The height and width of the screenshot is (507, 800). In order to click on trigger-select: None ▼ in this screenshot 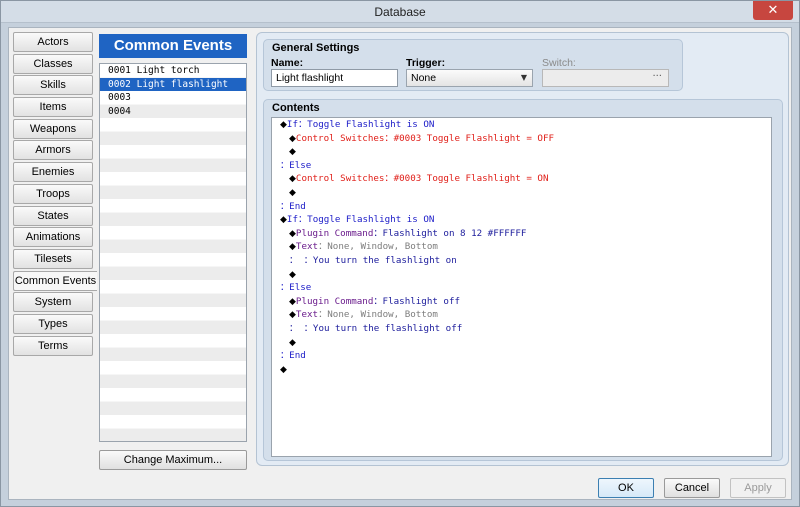, I will do `click(469, 78)`.